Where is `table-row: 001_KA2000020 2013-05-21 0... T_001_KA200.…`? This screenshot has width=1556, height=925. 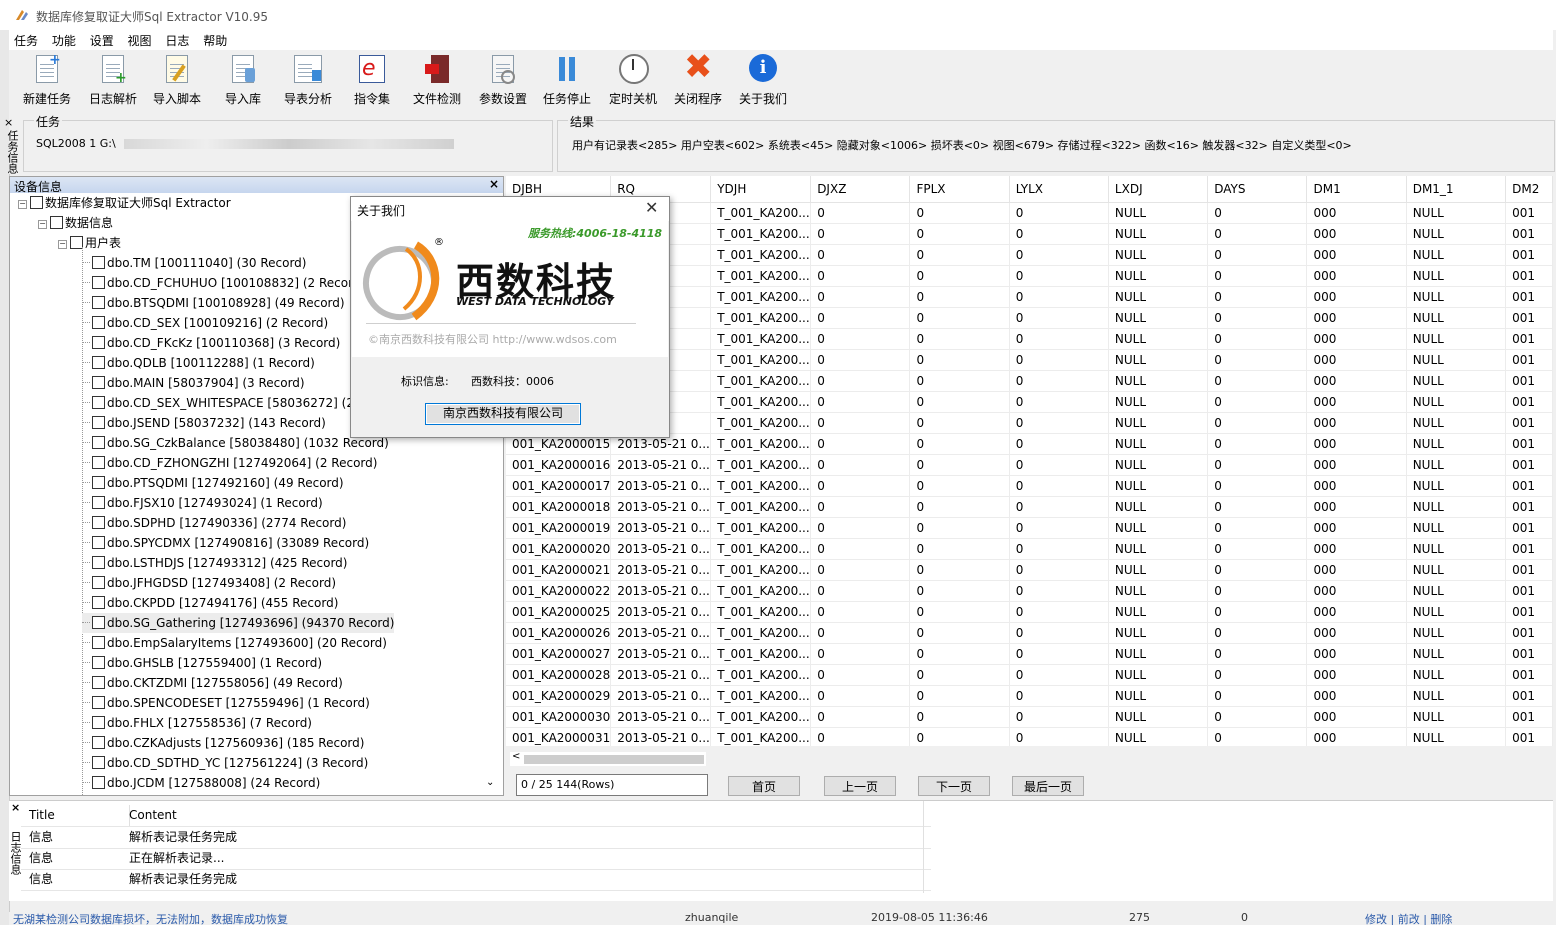
table-row: 001_KA2000020 2013-05-21 0... T_001_KA200.… is located at coordinates (1029, 549).